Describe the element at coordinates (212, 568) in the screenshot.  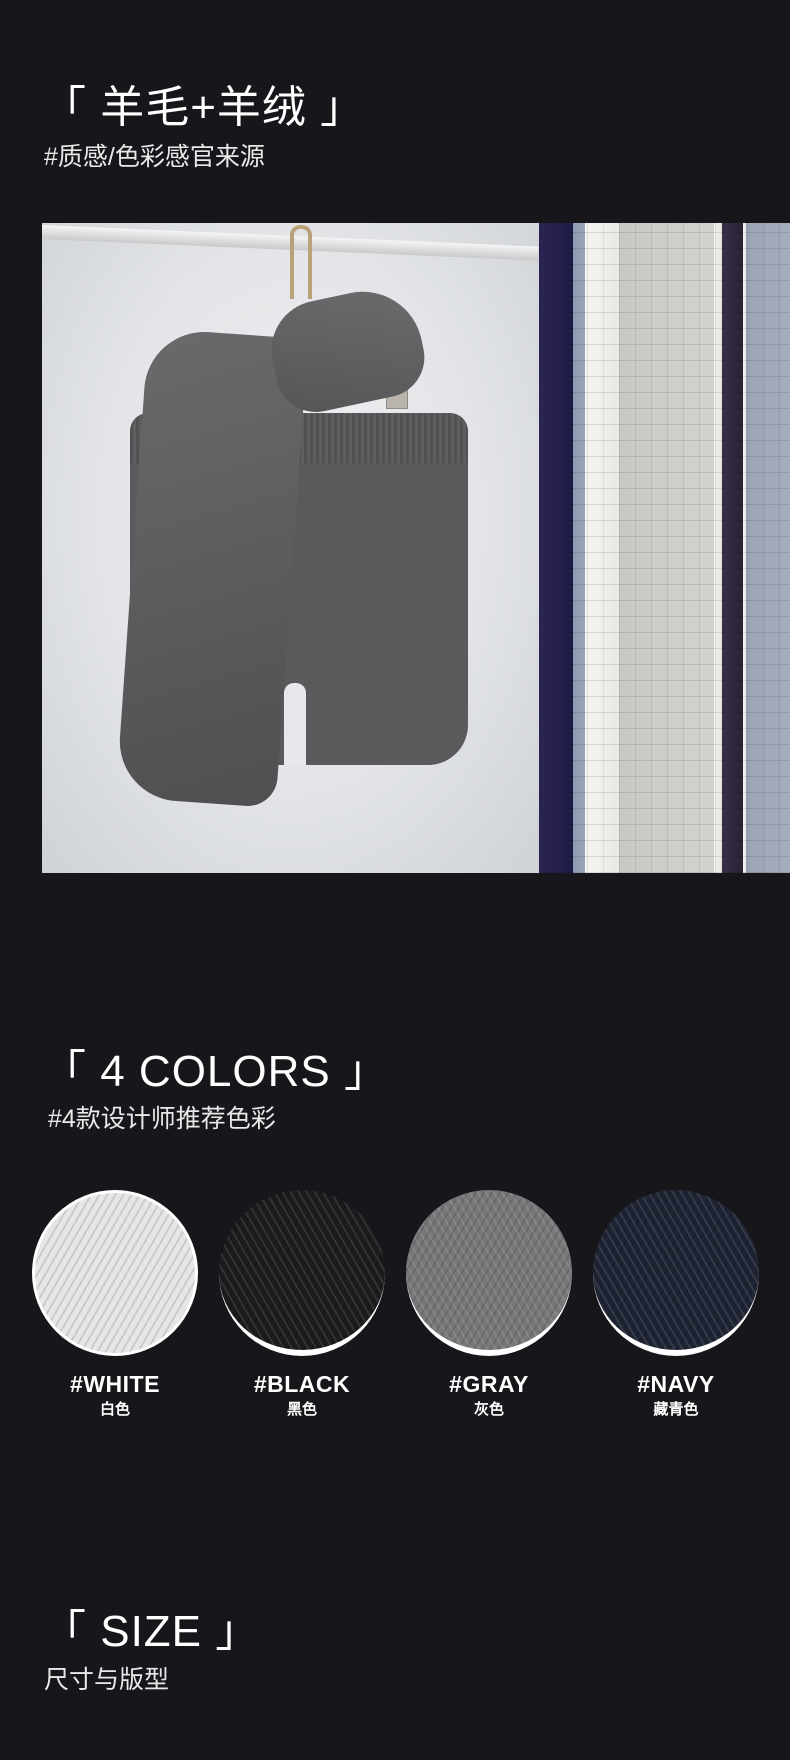
I see `knit-scarf` at that location.